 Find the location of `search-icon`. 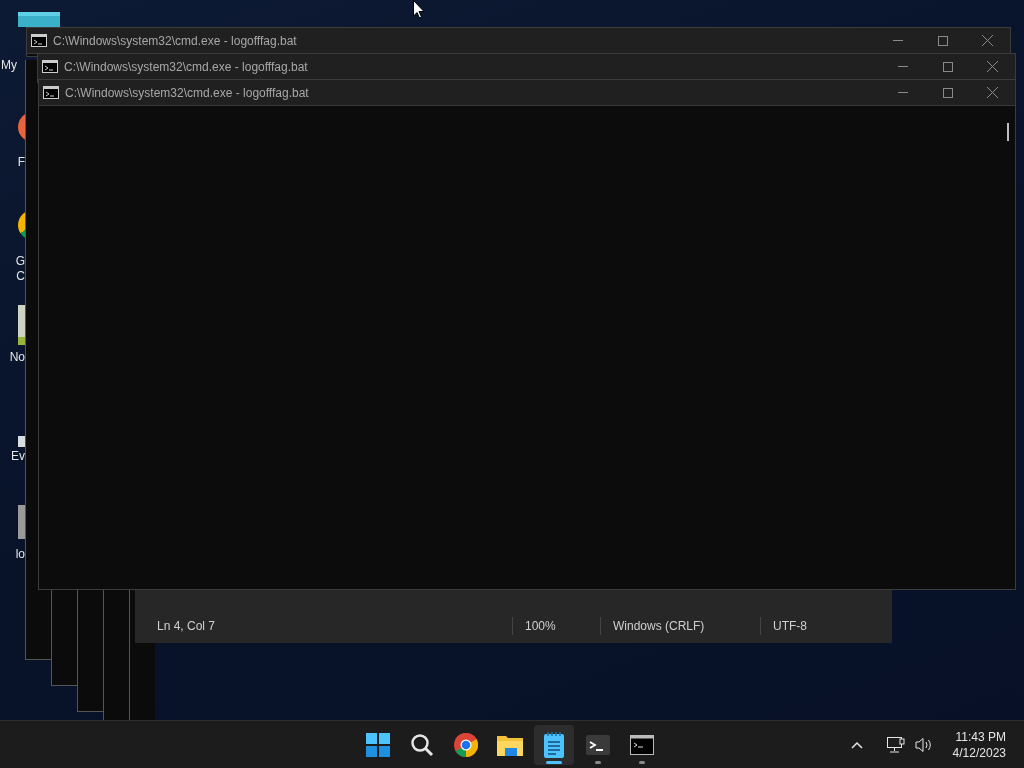

search-icon is located at coordinates (422, 744).